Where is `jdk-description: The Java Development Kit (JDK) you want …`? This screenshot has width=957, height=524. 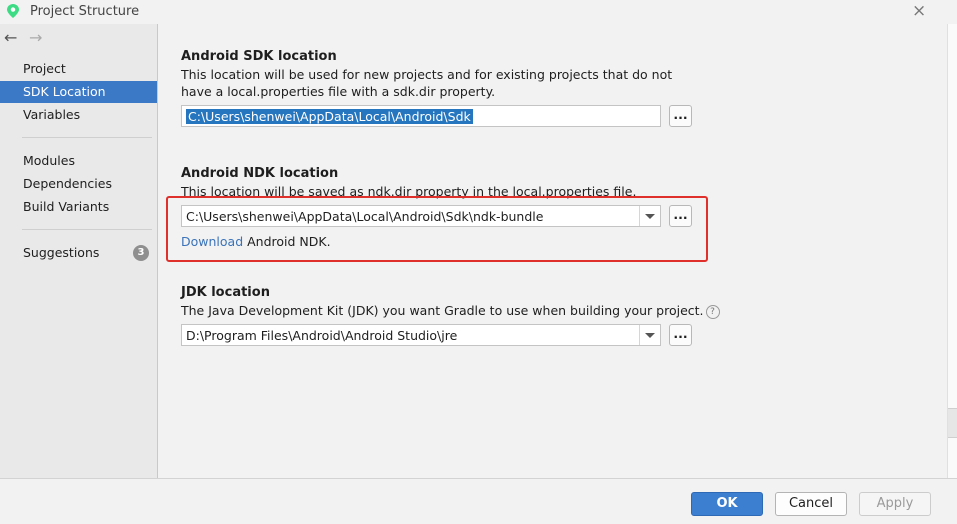
jdk-description: The Java Development Kit (JDK) you want … is located at coordinates (442, 310).